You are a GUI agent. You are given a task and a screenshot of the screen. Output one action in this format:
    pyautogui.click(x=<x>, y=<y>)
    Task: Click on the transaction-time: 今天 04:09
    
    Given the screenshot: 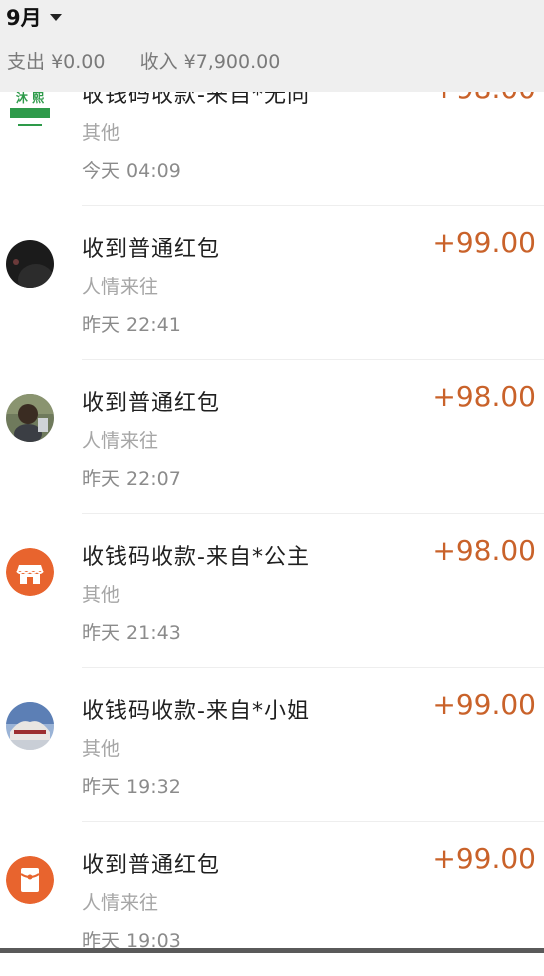 What is the action you would take?
    pyautogui.click(x=131, y=171)
    